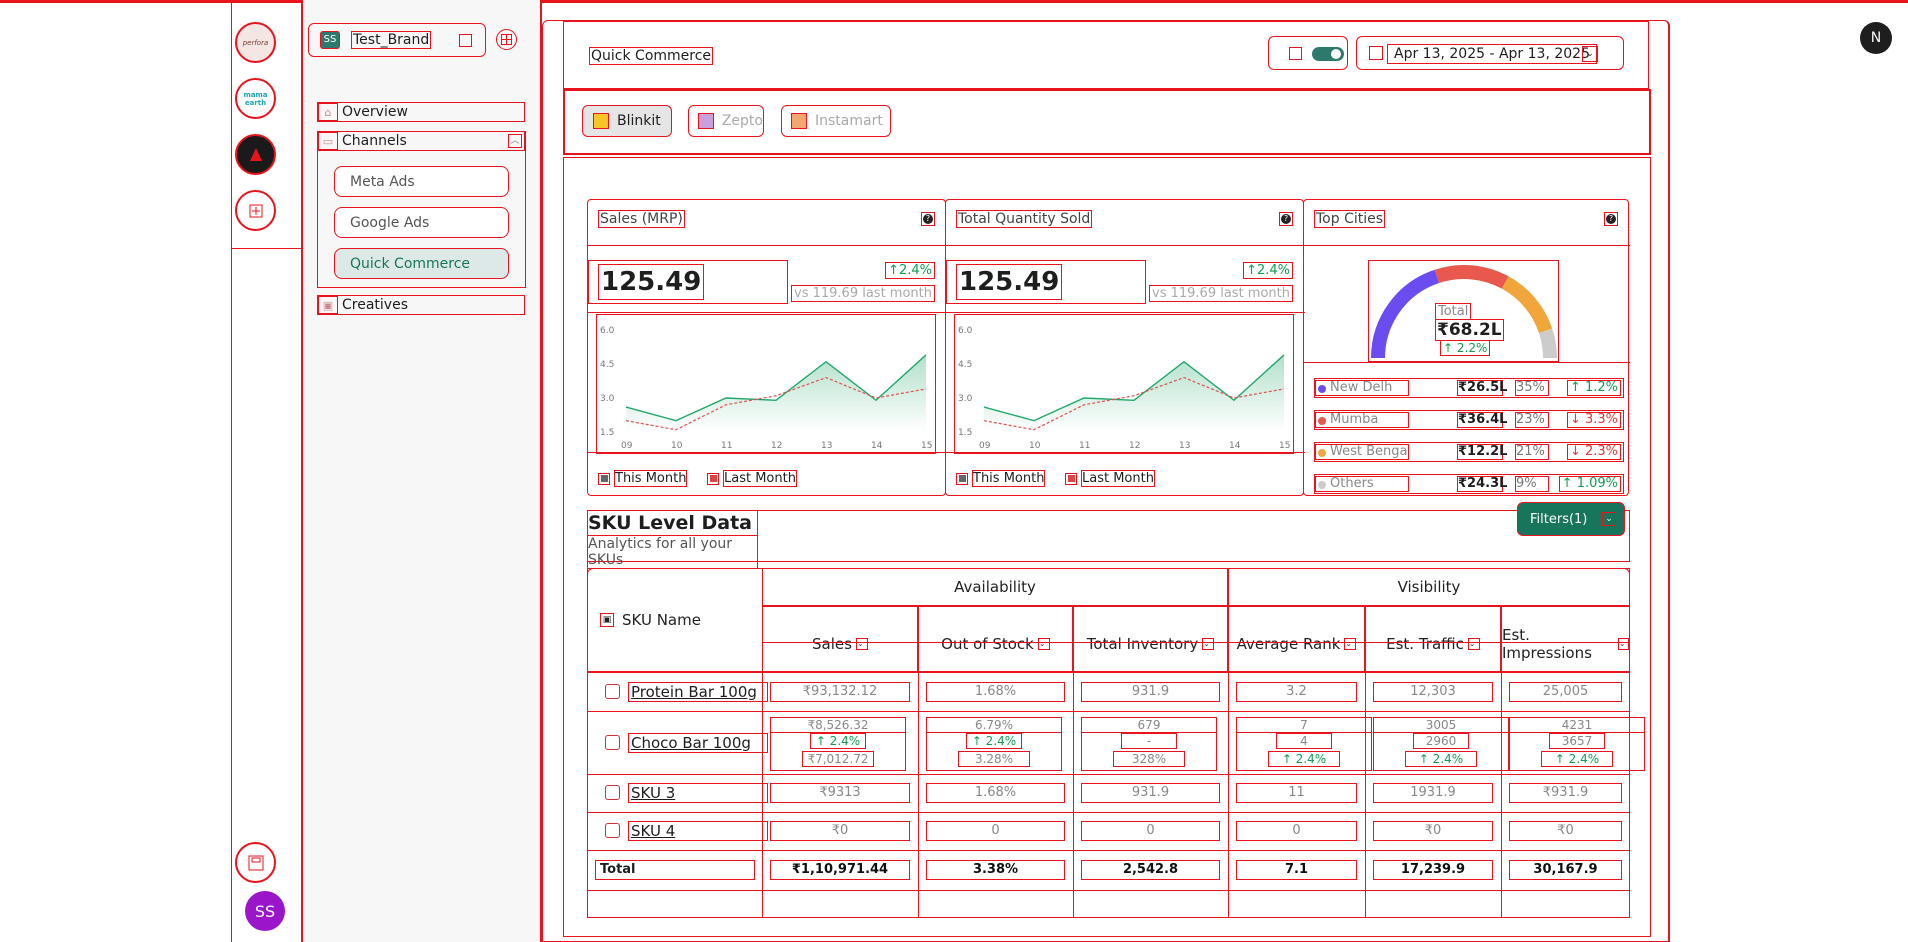 This screenshot has width=1908, height=942. I want to click on city-row: Others ₹24.3L 9% ↑ 1.09%, so click(1469, 484).